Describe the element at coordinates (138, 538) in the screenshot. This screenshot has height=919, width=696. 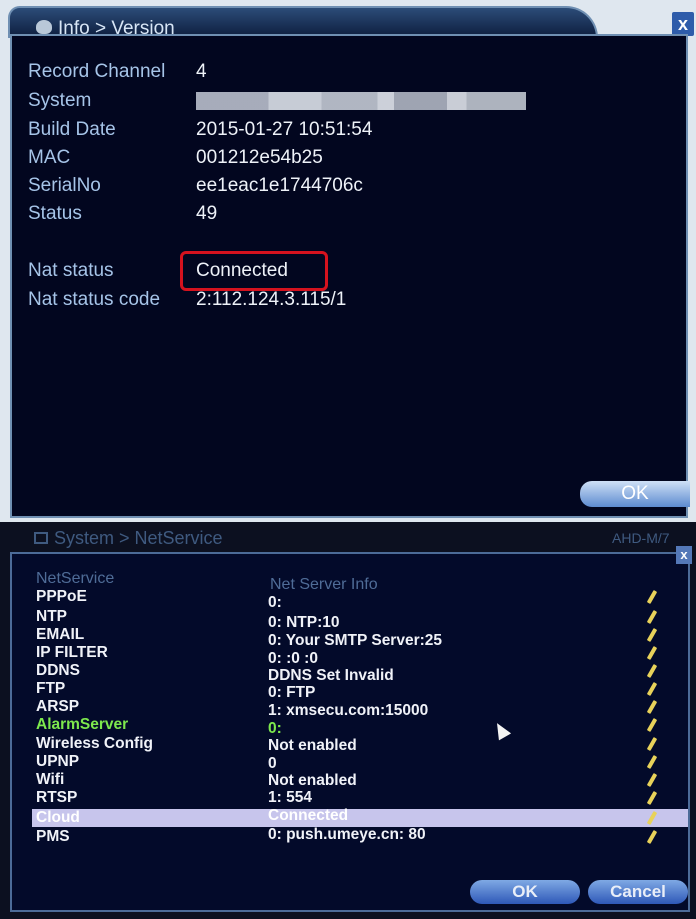
I see `window-title: System > NetService` at that location.